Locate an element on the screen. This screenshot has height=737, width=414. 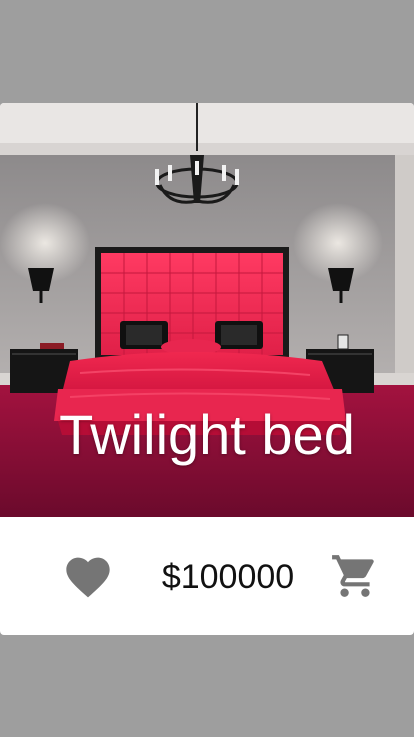
cart-icon is located at coordinates (353, 576).